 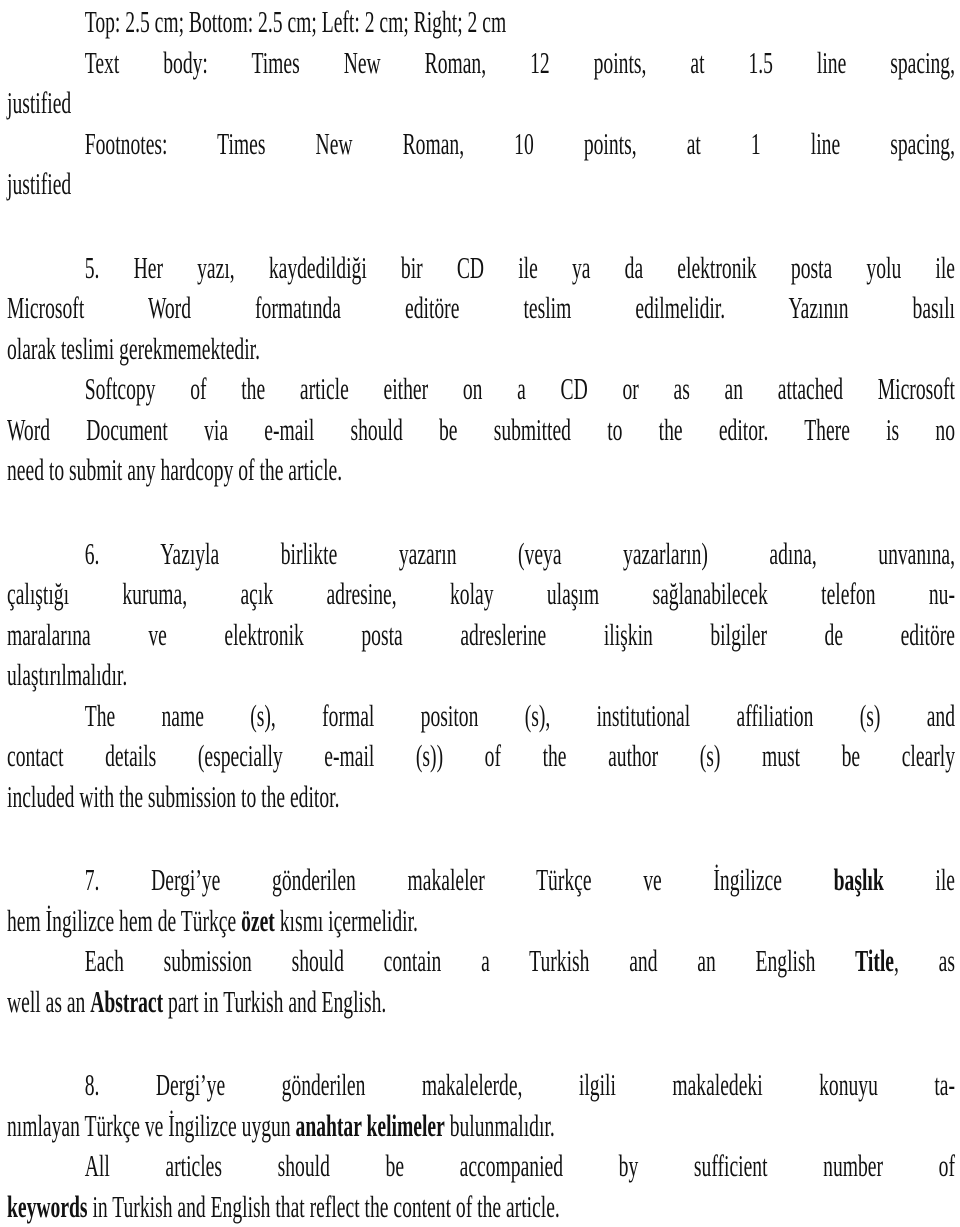 What do you see at coordinates (500, 1125) in the screenshot?
I see `text: bulunmalıdır.` at bounding box center [500, 1125].